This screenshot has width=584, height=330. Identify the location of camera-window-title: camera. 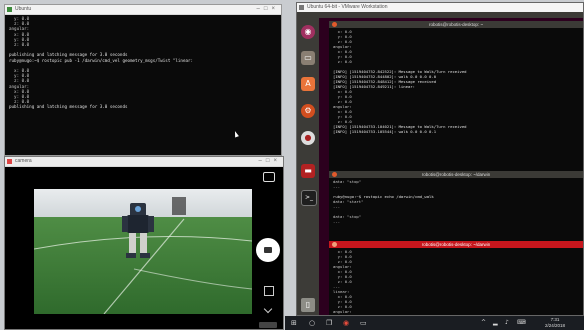
(23, 161).